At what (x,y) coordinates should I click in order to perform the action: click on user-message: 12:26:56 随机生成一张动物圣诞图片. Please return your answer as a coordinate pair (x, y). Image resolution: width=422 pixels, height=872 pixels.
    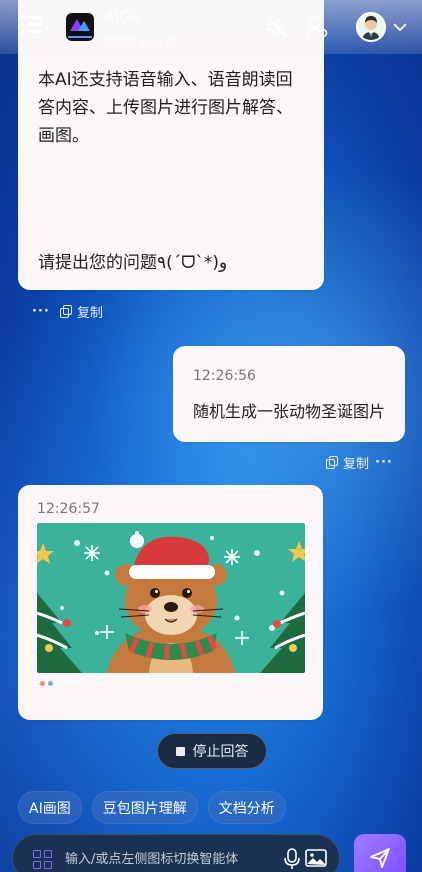
    Looking at the image, I should click on (289, 394).